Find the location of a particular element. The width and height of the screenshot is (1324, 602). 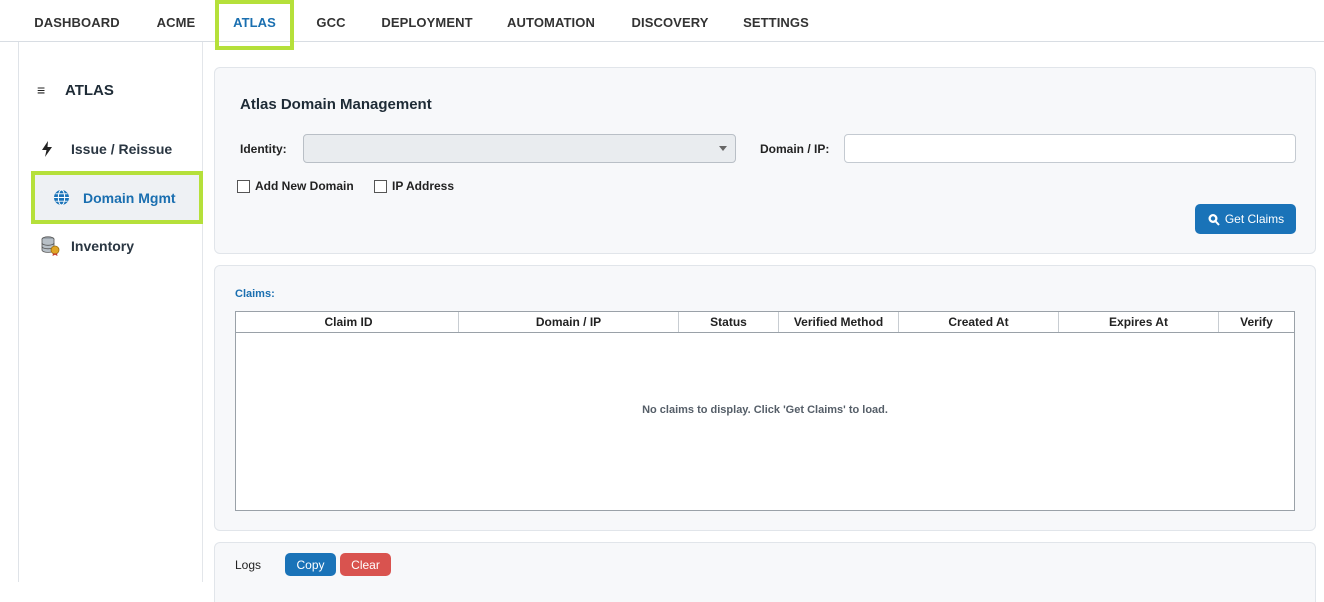

column-header-verified-method: Verified Method is located at coordinates (839, 322).